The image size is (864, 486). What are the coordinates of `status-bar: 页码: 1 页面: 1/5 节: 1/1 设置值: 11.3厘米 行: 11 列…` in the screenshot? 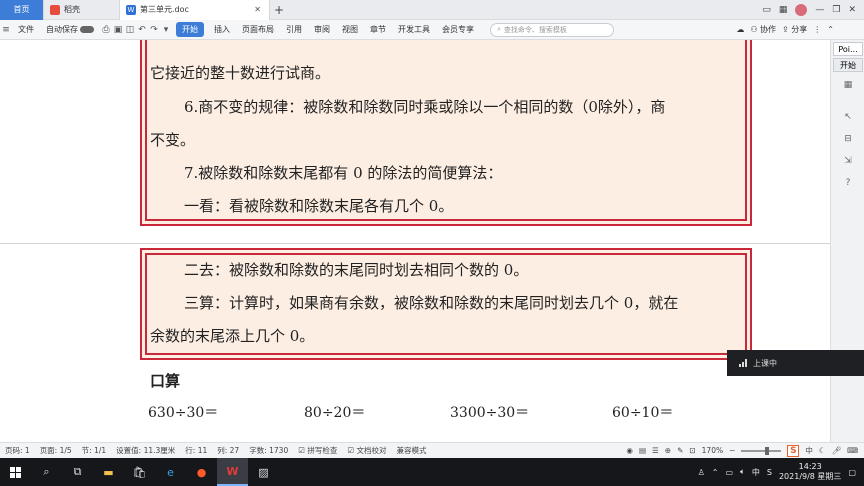 It's located at (432, 450).